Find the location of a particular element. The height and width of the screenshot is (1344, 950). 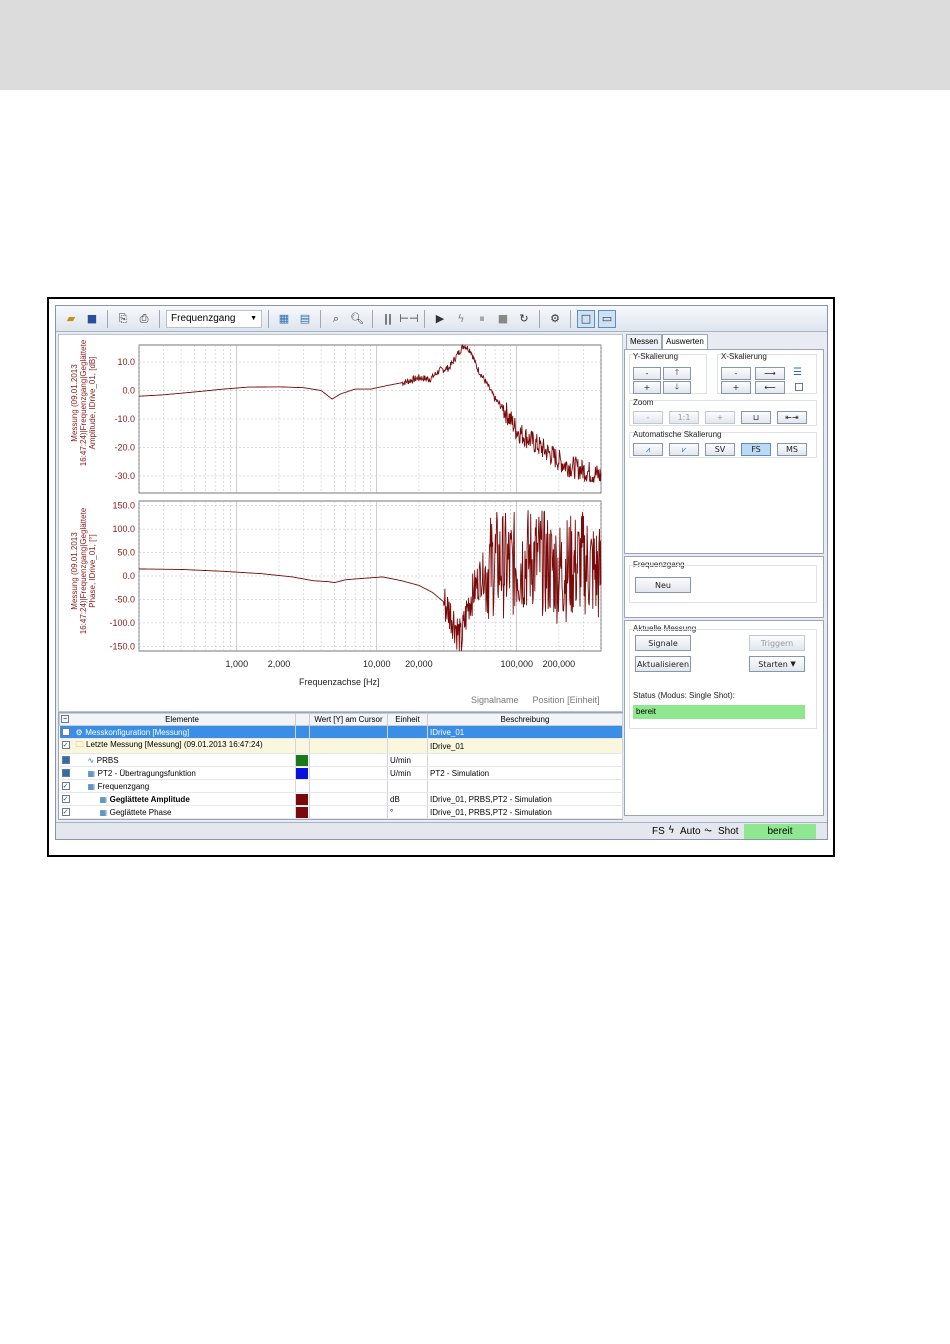

row-element-cell: ⚙ Messkonfiguration [Messung] is located at coordinates (177, 732).